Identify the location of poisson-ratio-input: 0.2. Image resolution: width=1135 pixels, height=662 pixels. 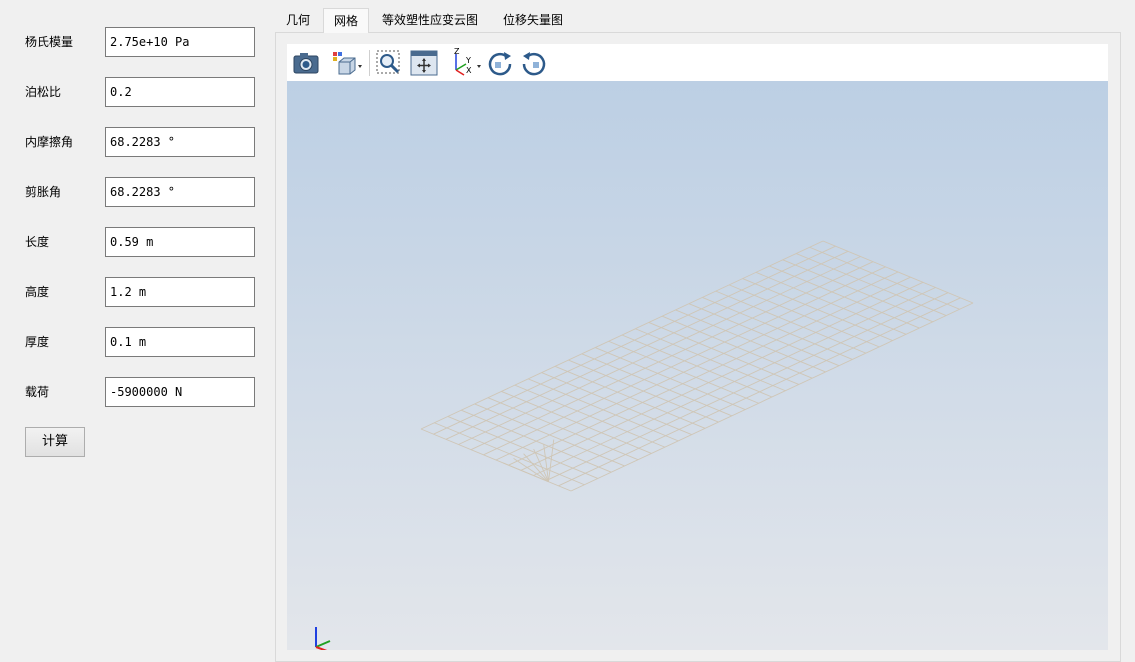
(180, 92).